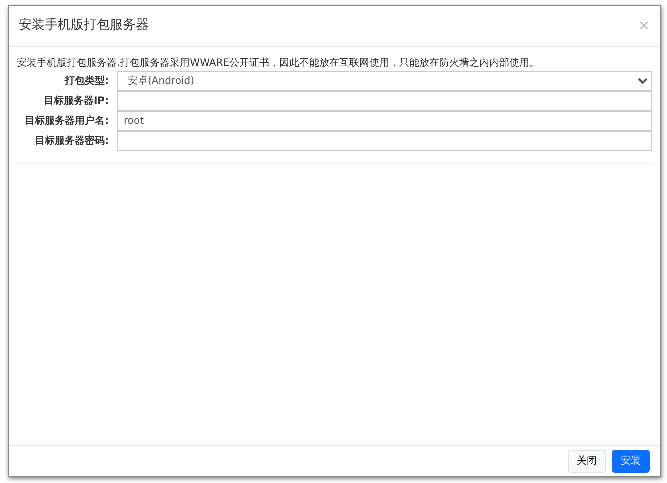 Image resolution: width=667 pixels, height=483 pixels. I want to click on description-text: 安装手机版打包服务器.打包服务器采用WWARE公开证书，因此不能放在互联网使用，只能放在防火墙之内内部使用。, so click(279, 64).